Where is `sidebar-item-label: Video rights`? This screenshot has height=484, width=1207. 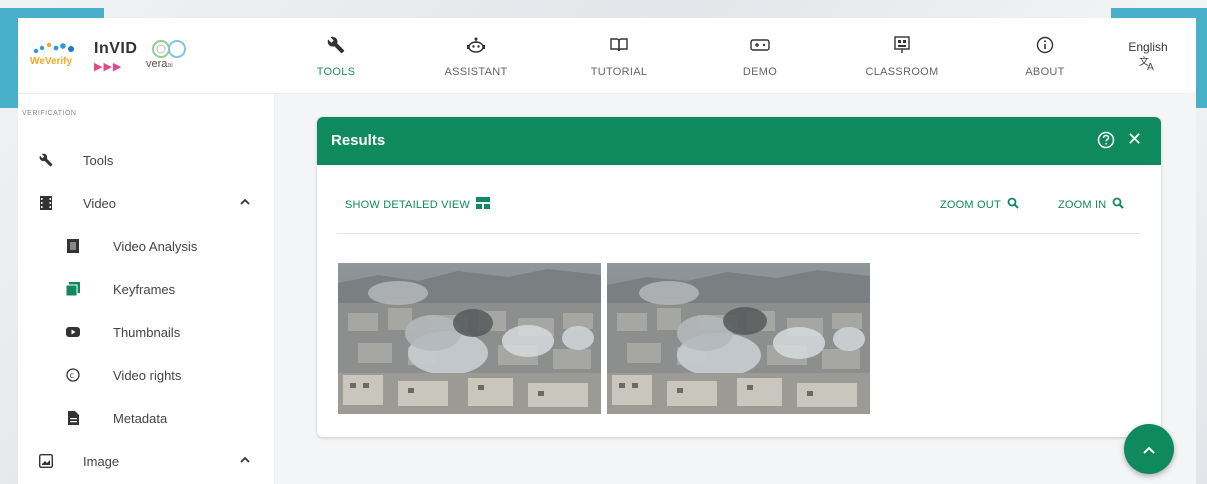 sidebar-item-label: Video rights is located at coordinates (147, 375).